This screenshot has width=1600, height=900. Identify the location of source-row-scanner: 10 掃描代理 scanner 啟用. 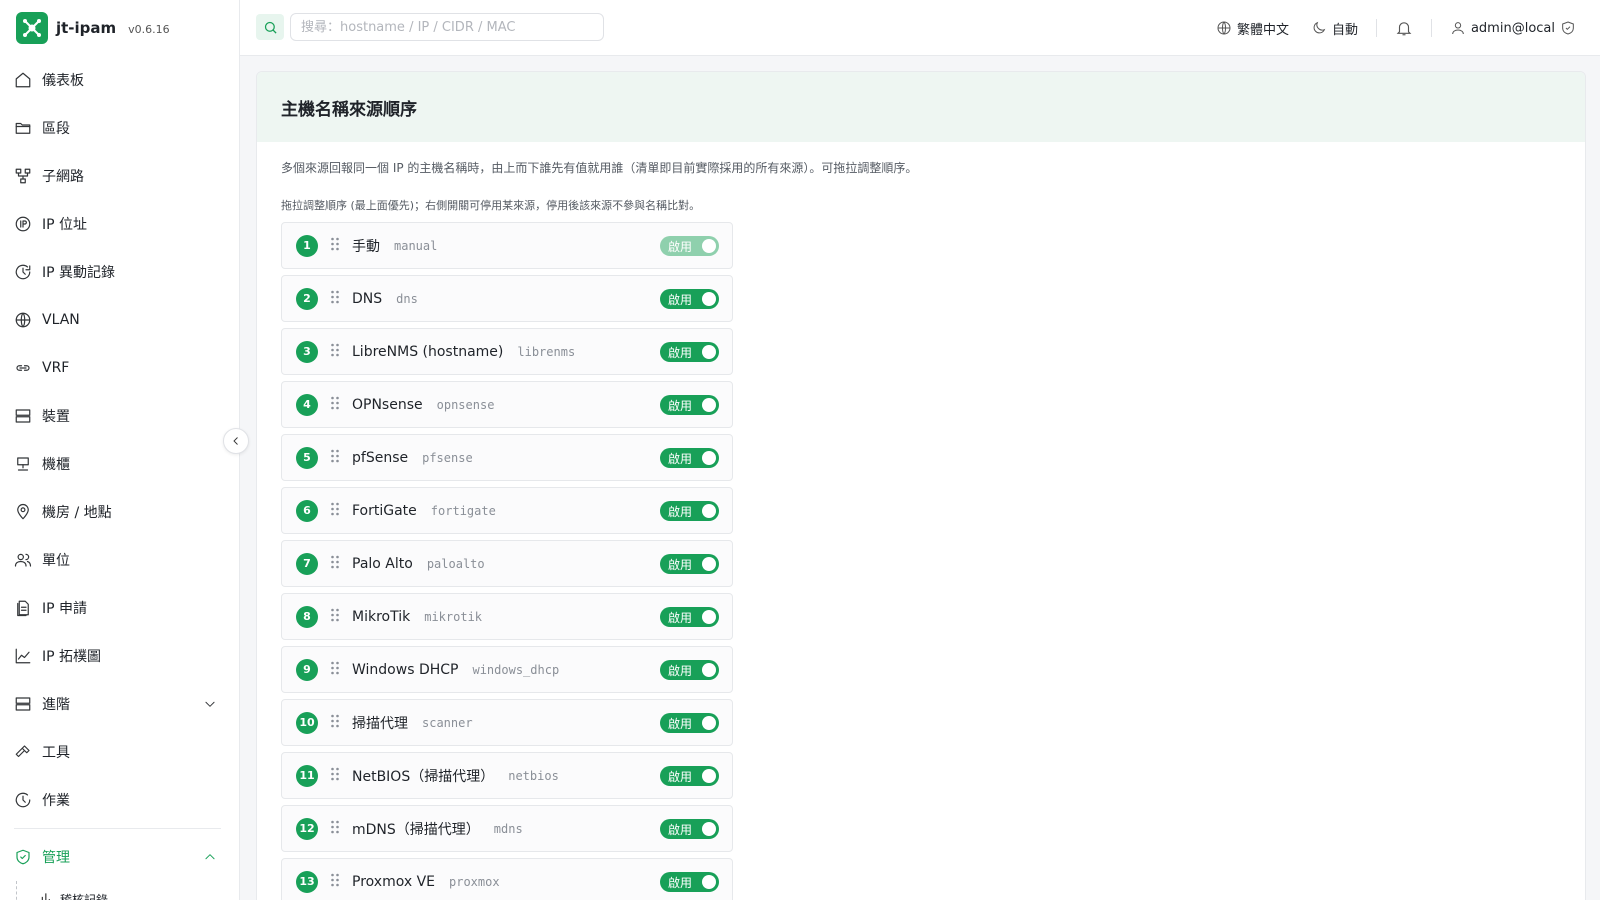
(507, 722).